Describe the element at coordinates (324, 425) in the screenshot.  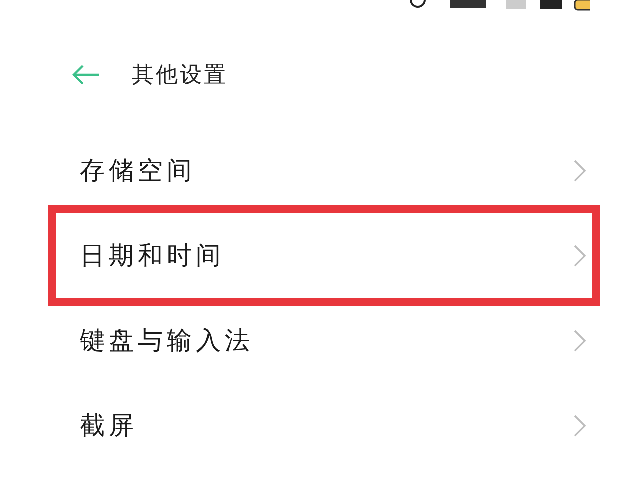
I see `settings-item: 截屏` at that location.